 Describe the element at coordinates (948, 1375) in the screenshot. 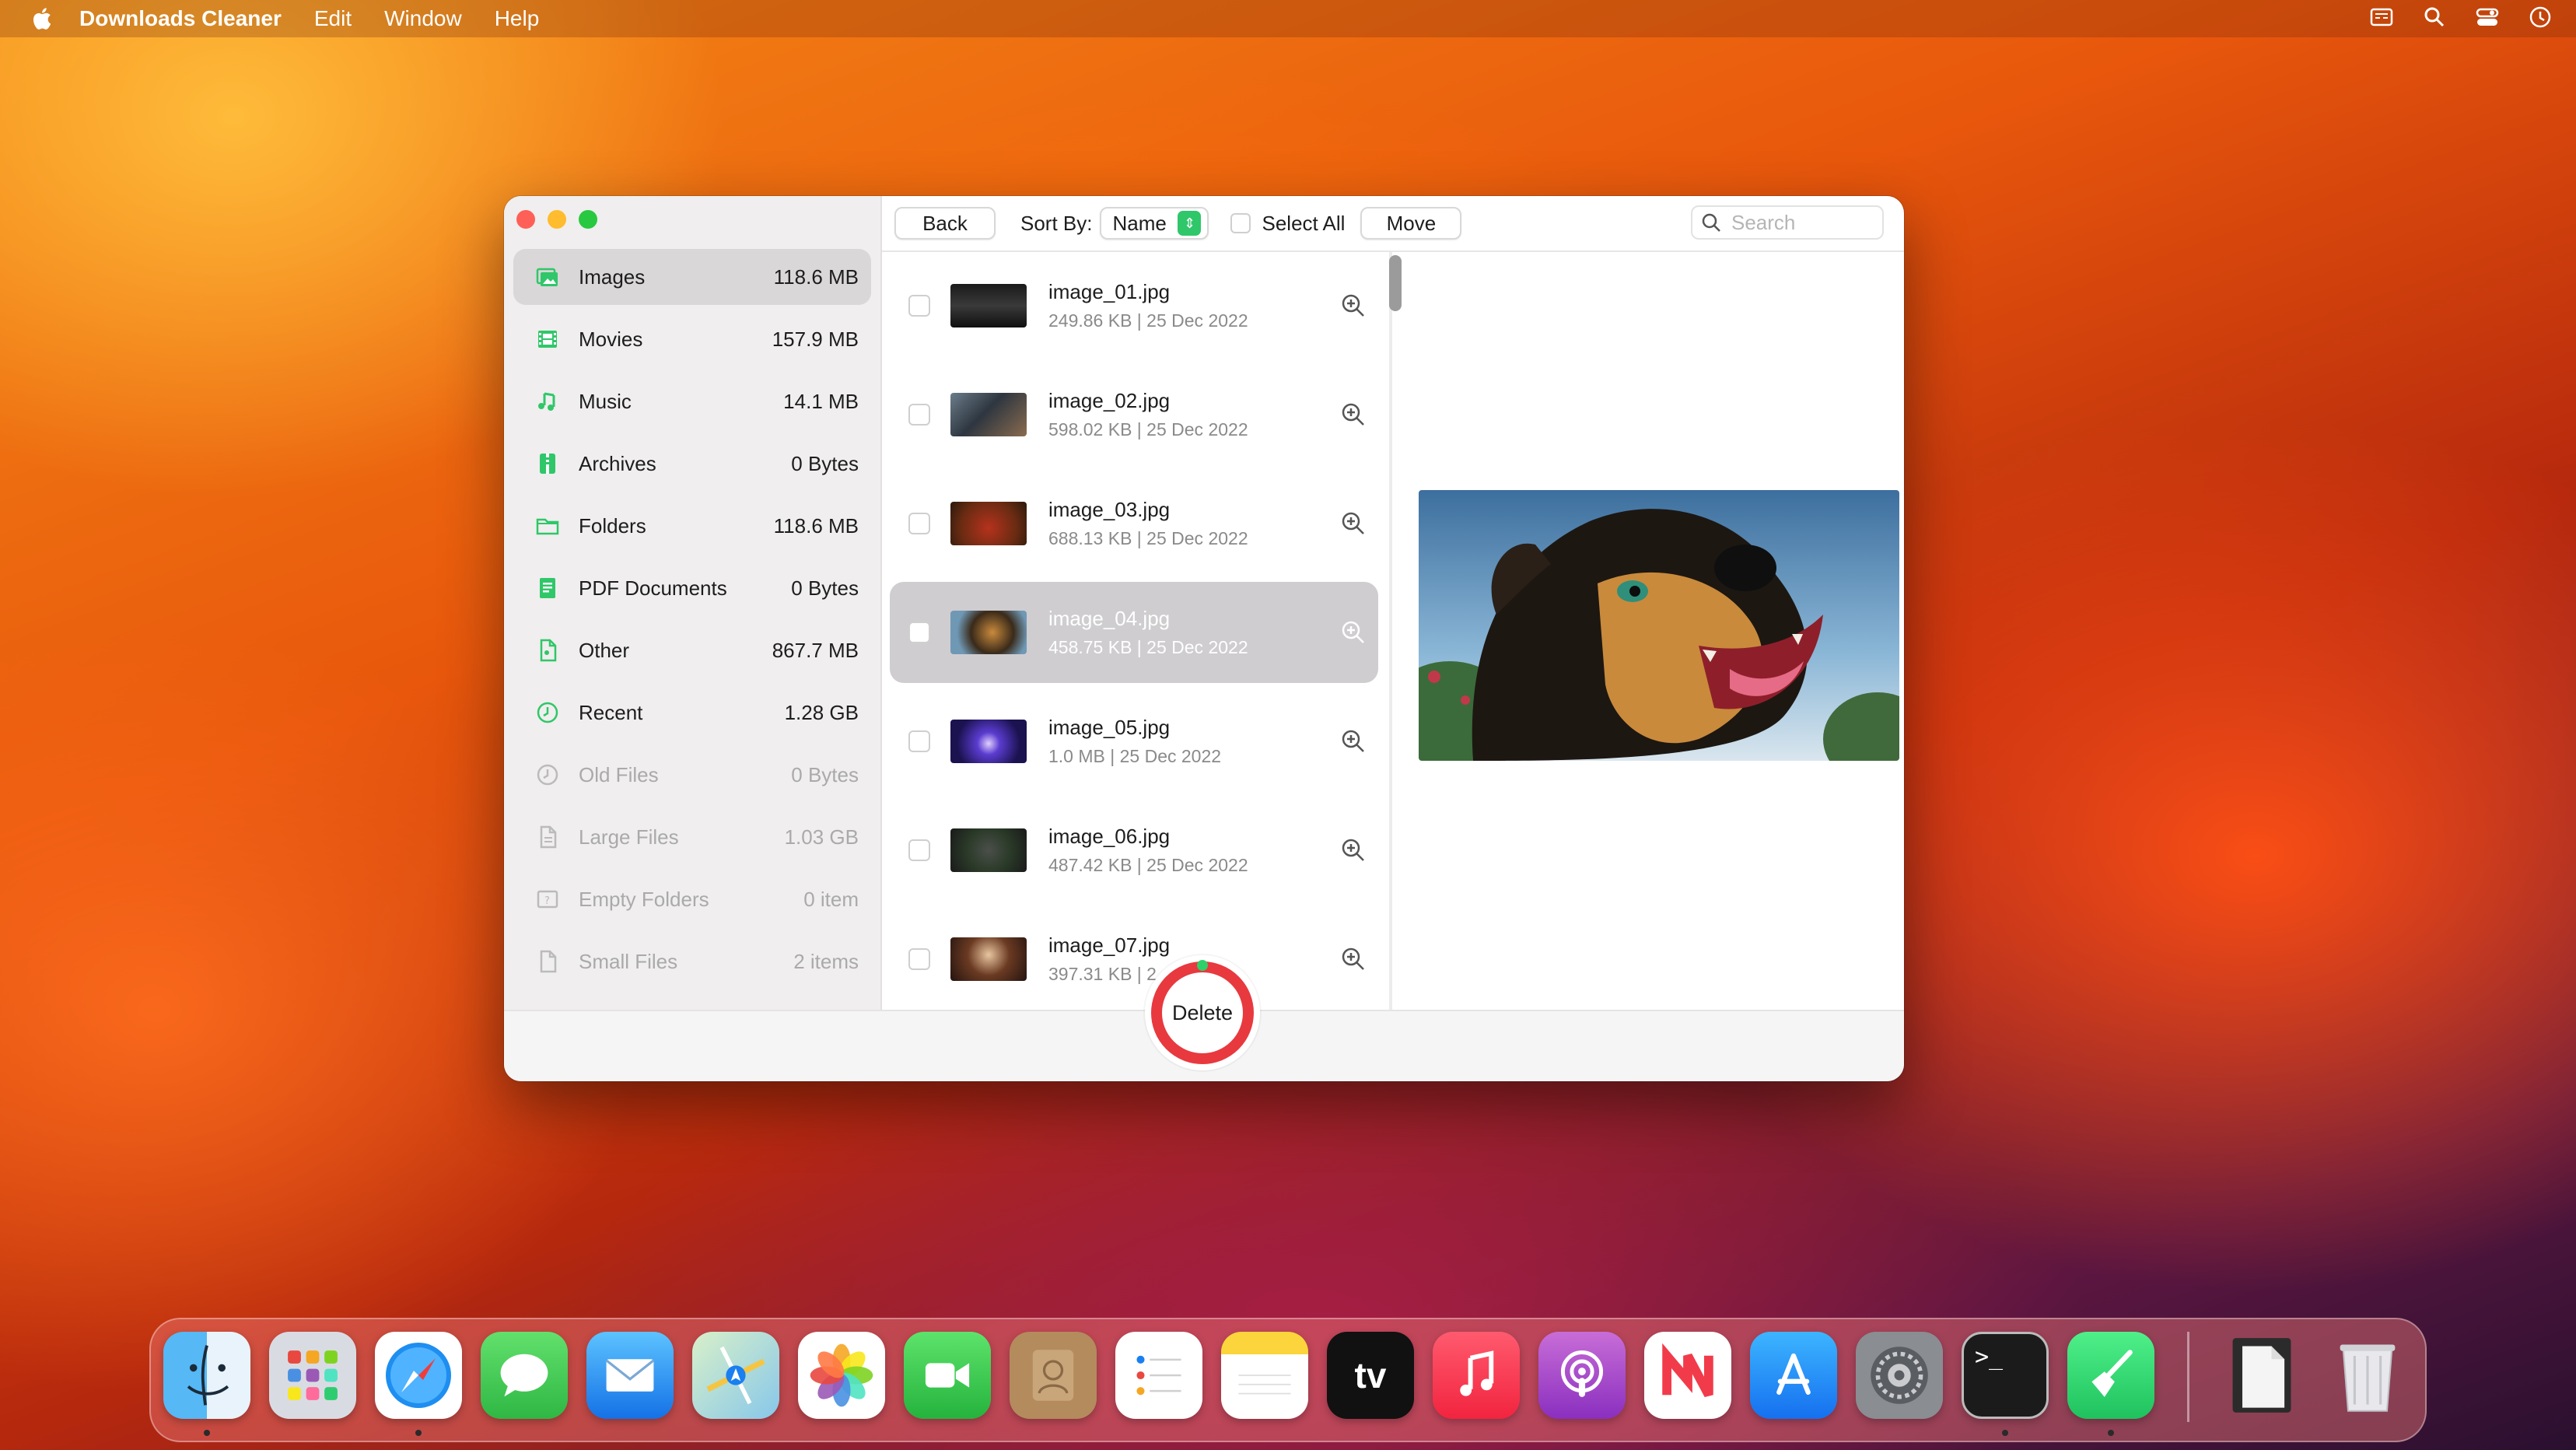

I see `dock-facetime-icon` at that location.